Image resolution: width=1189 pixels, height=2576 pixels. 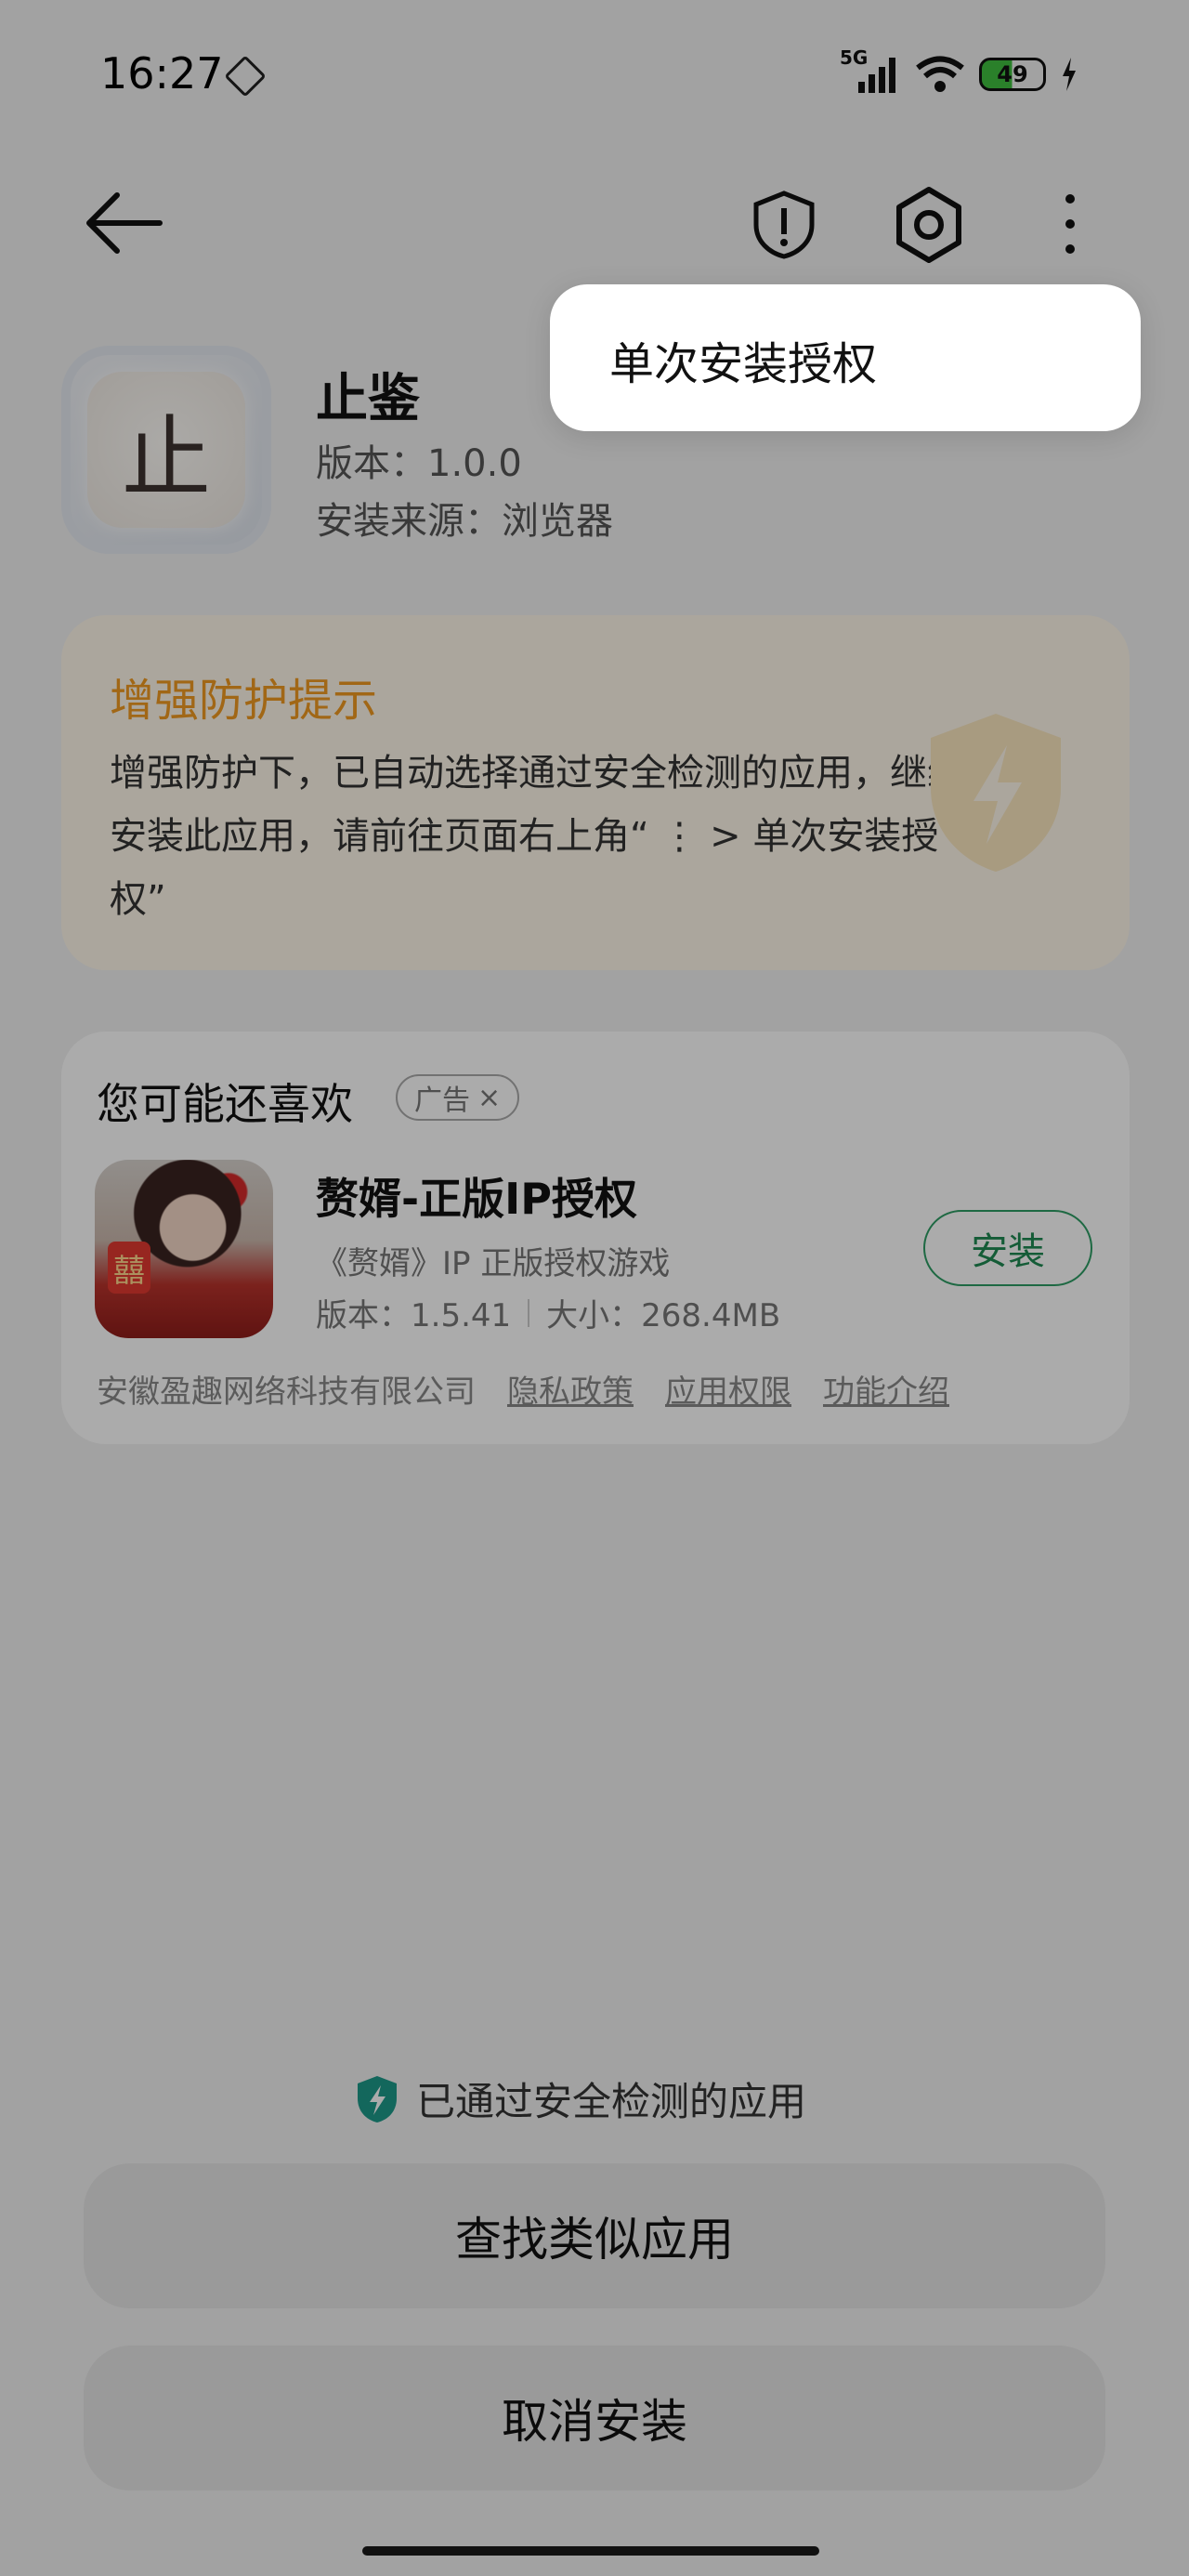 I want to click on home-indicator, so click(x=590, y=2551).